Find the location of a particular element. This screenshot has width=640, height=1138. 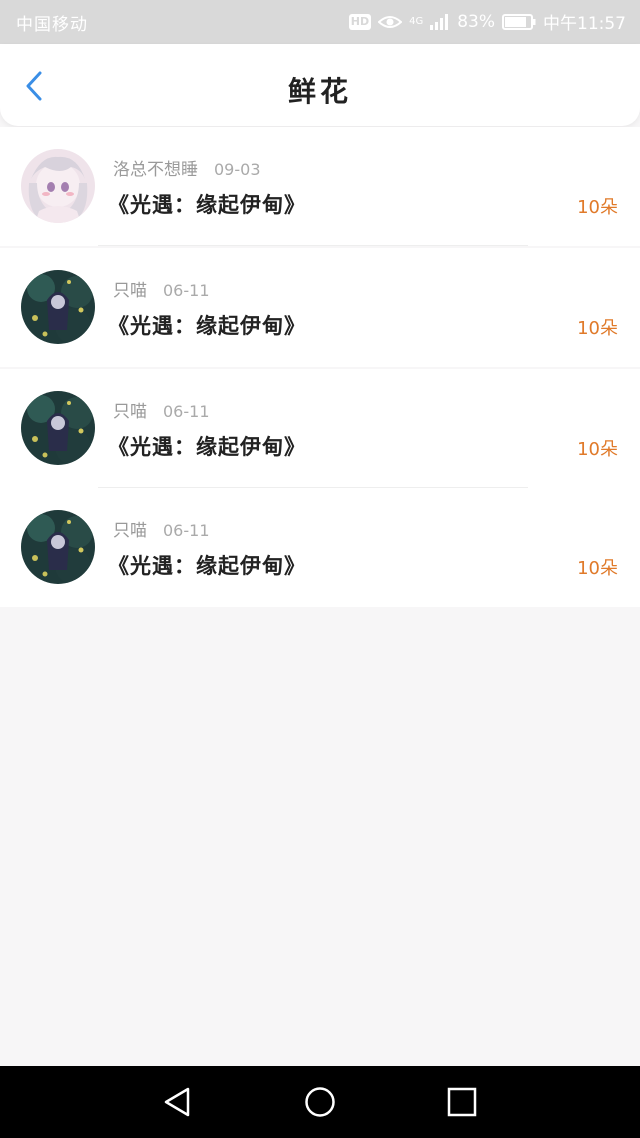

list-item: 洛总不想睡 09-03 《光遇：缘起伊甸》 10朵 is located at coordinates (320, 186).